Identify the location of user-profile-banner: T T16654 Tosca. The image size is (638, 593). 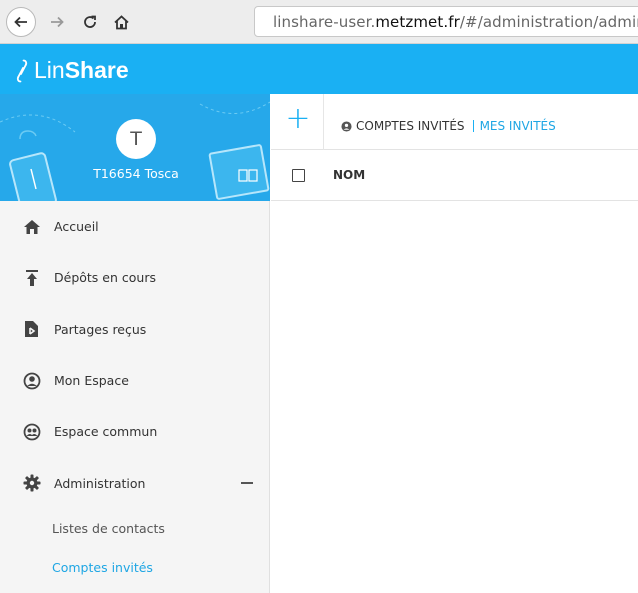
(135, 147).